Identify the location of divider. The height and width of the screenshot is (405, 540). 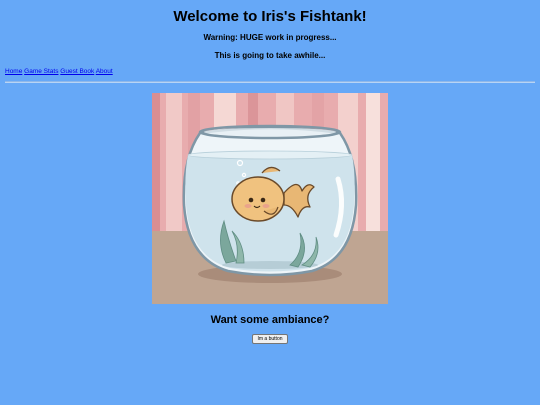
(270, 82).